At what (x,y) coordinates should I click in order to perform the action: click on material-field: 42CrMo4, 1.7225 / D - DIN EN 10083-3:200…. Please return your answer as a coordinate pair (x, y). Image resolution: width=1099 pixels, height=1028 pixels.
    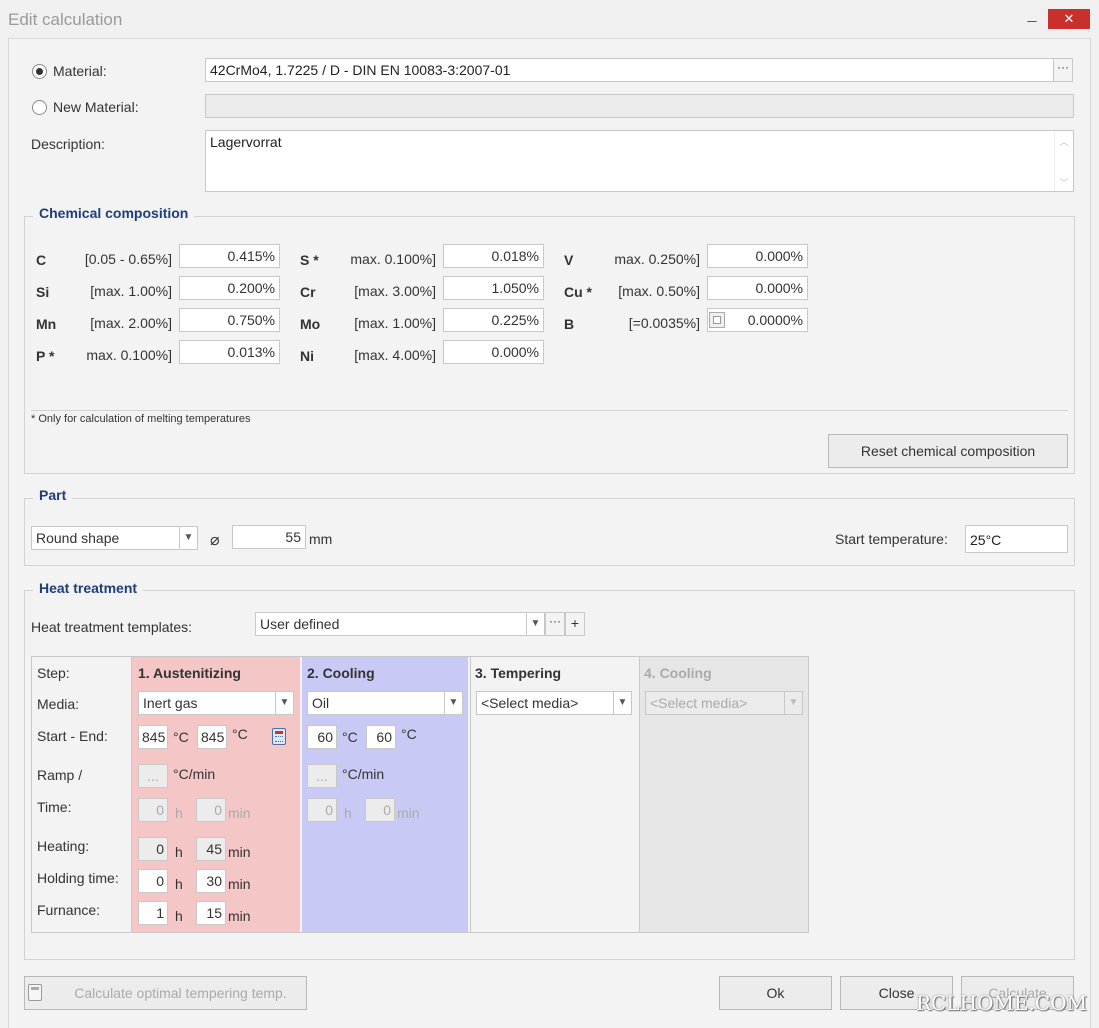
    Looking at the image, I should click on (629, 70).